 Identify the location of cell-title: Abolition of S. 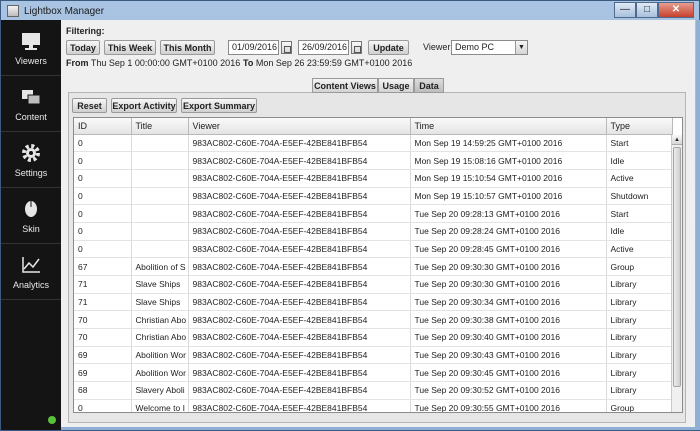
(160, 266).